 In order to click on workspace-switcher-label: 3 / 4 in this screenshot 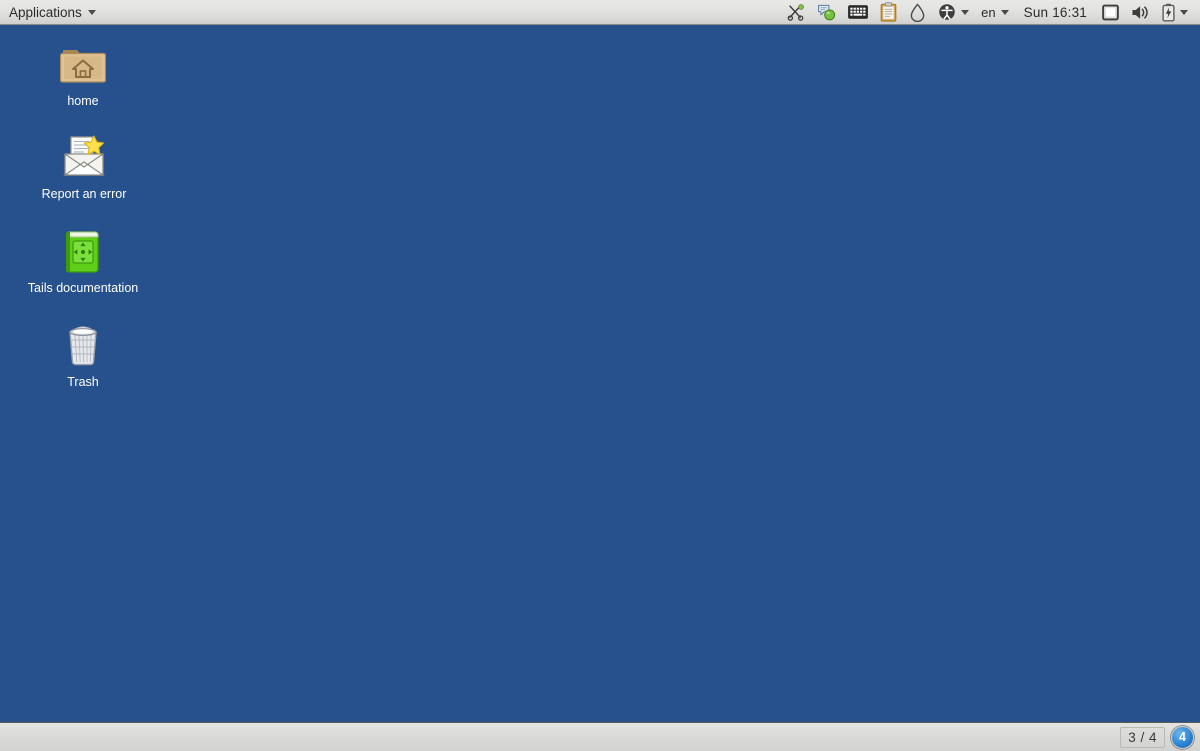, I will do `click(1142, 737)`.